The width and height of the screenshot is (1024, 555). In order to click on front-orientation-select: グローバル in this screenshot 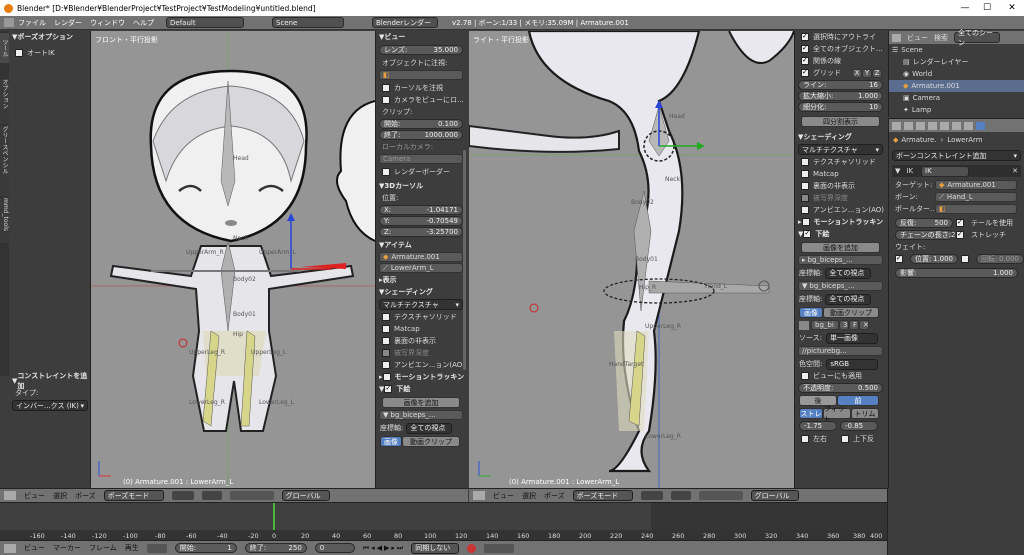, I will do `click(305, 495)`.